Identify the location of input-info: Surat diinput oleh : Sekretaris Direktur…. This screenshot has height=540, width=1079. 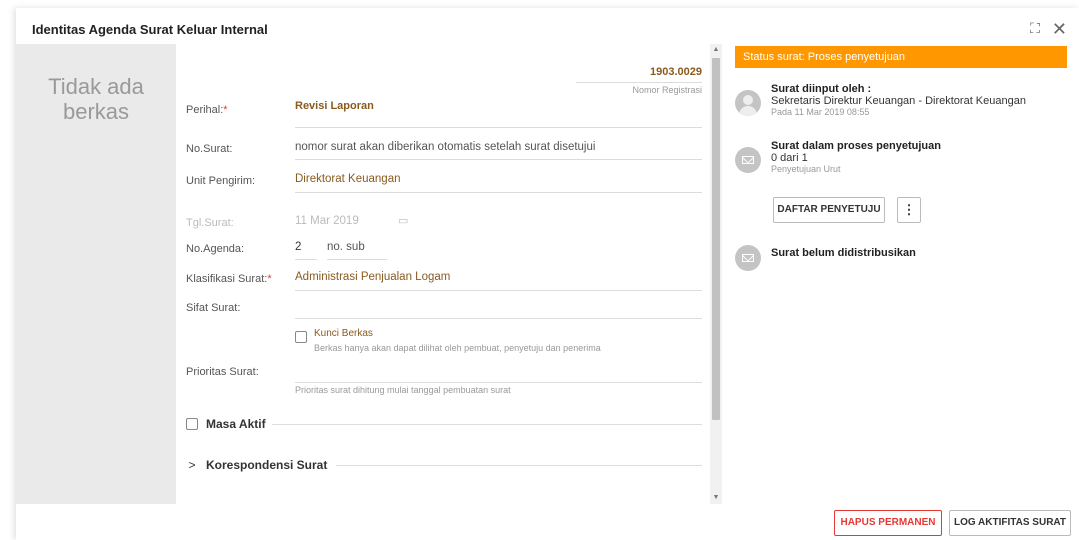
(898, 100).